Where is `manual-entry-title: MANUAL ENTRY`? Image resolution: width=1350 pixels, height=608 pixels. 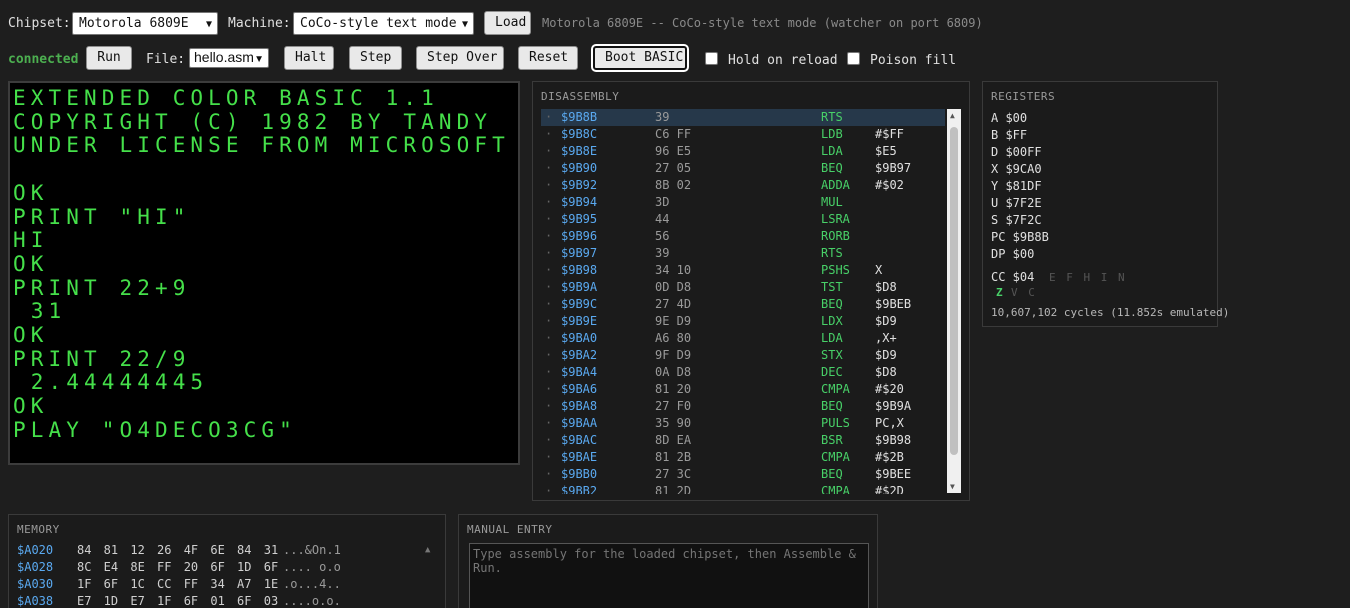
manual-entry-title: MANUAL ENTRY is located at coordinates (510, 529).